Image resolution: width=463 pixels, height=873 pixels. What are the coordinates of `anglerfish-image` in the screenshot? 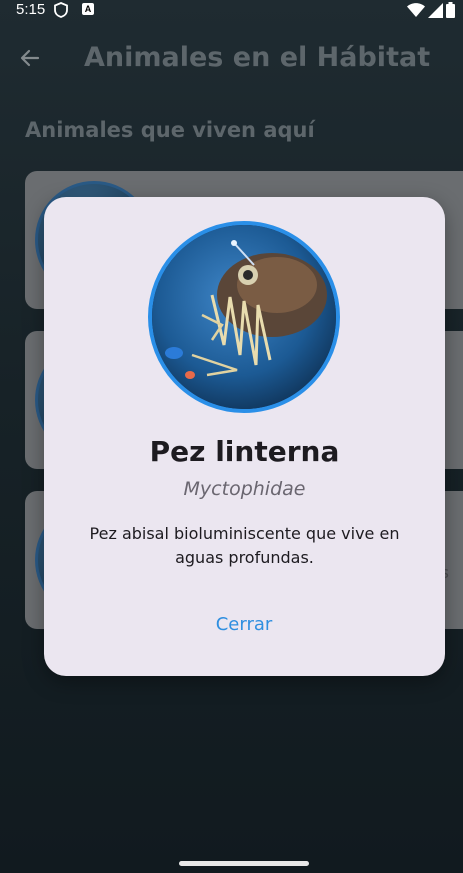 It's located at (244, 317).